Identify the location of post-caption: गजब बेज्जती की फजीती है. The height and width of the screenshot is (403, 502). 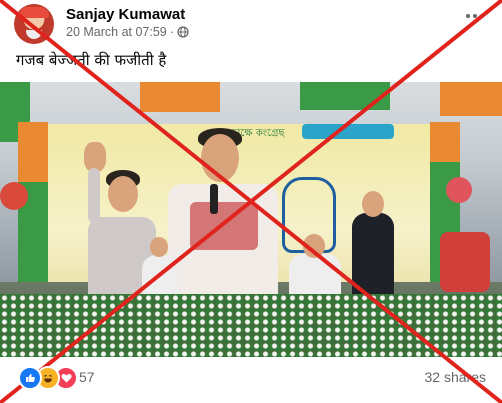
(91, 60).